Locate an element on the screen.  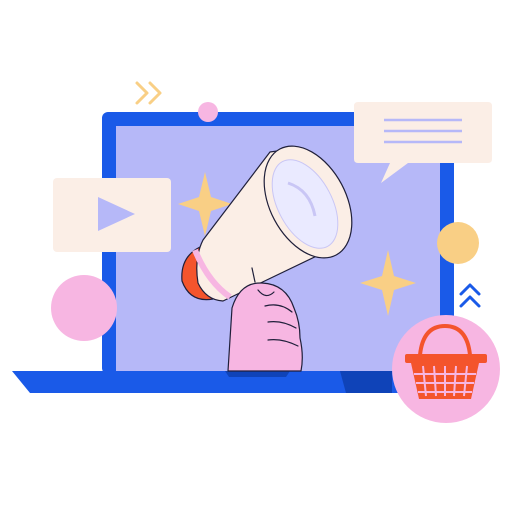
laptop-base-shadow is located at coordinates (366, 382).